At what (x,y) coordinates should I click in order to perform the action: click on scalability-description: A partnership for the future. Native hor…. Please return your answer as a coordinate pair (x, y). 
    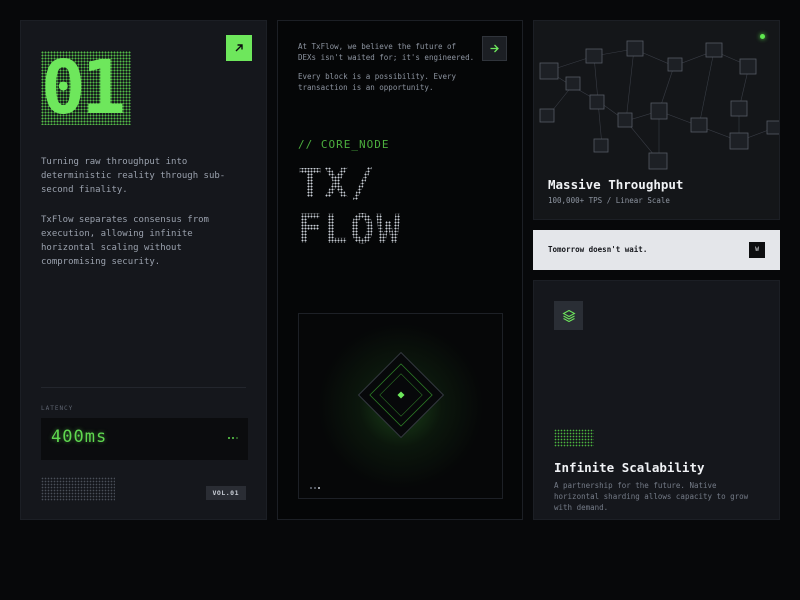
    Looking at the image, I should click on (651, 496).